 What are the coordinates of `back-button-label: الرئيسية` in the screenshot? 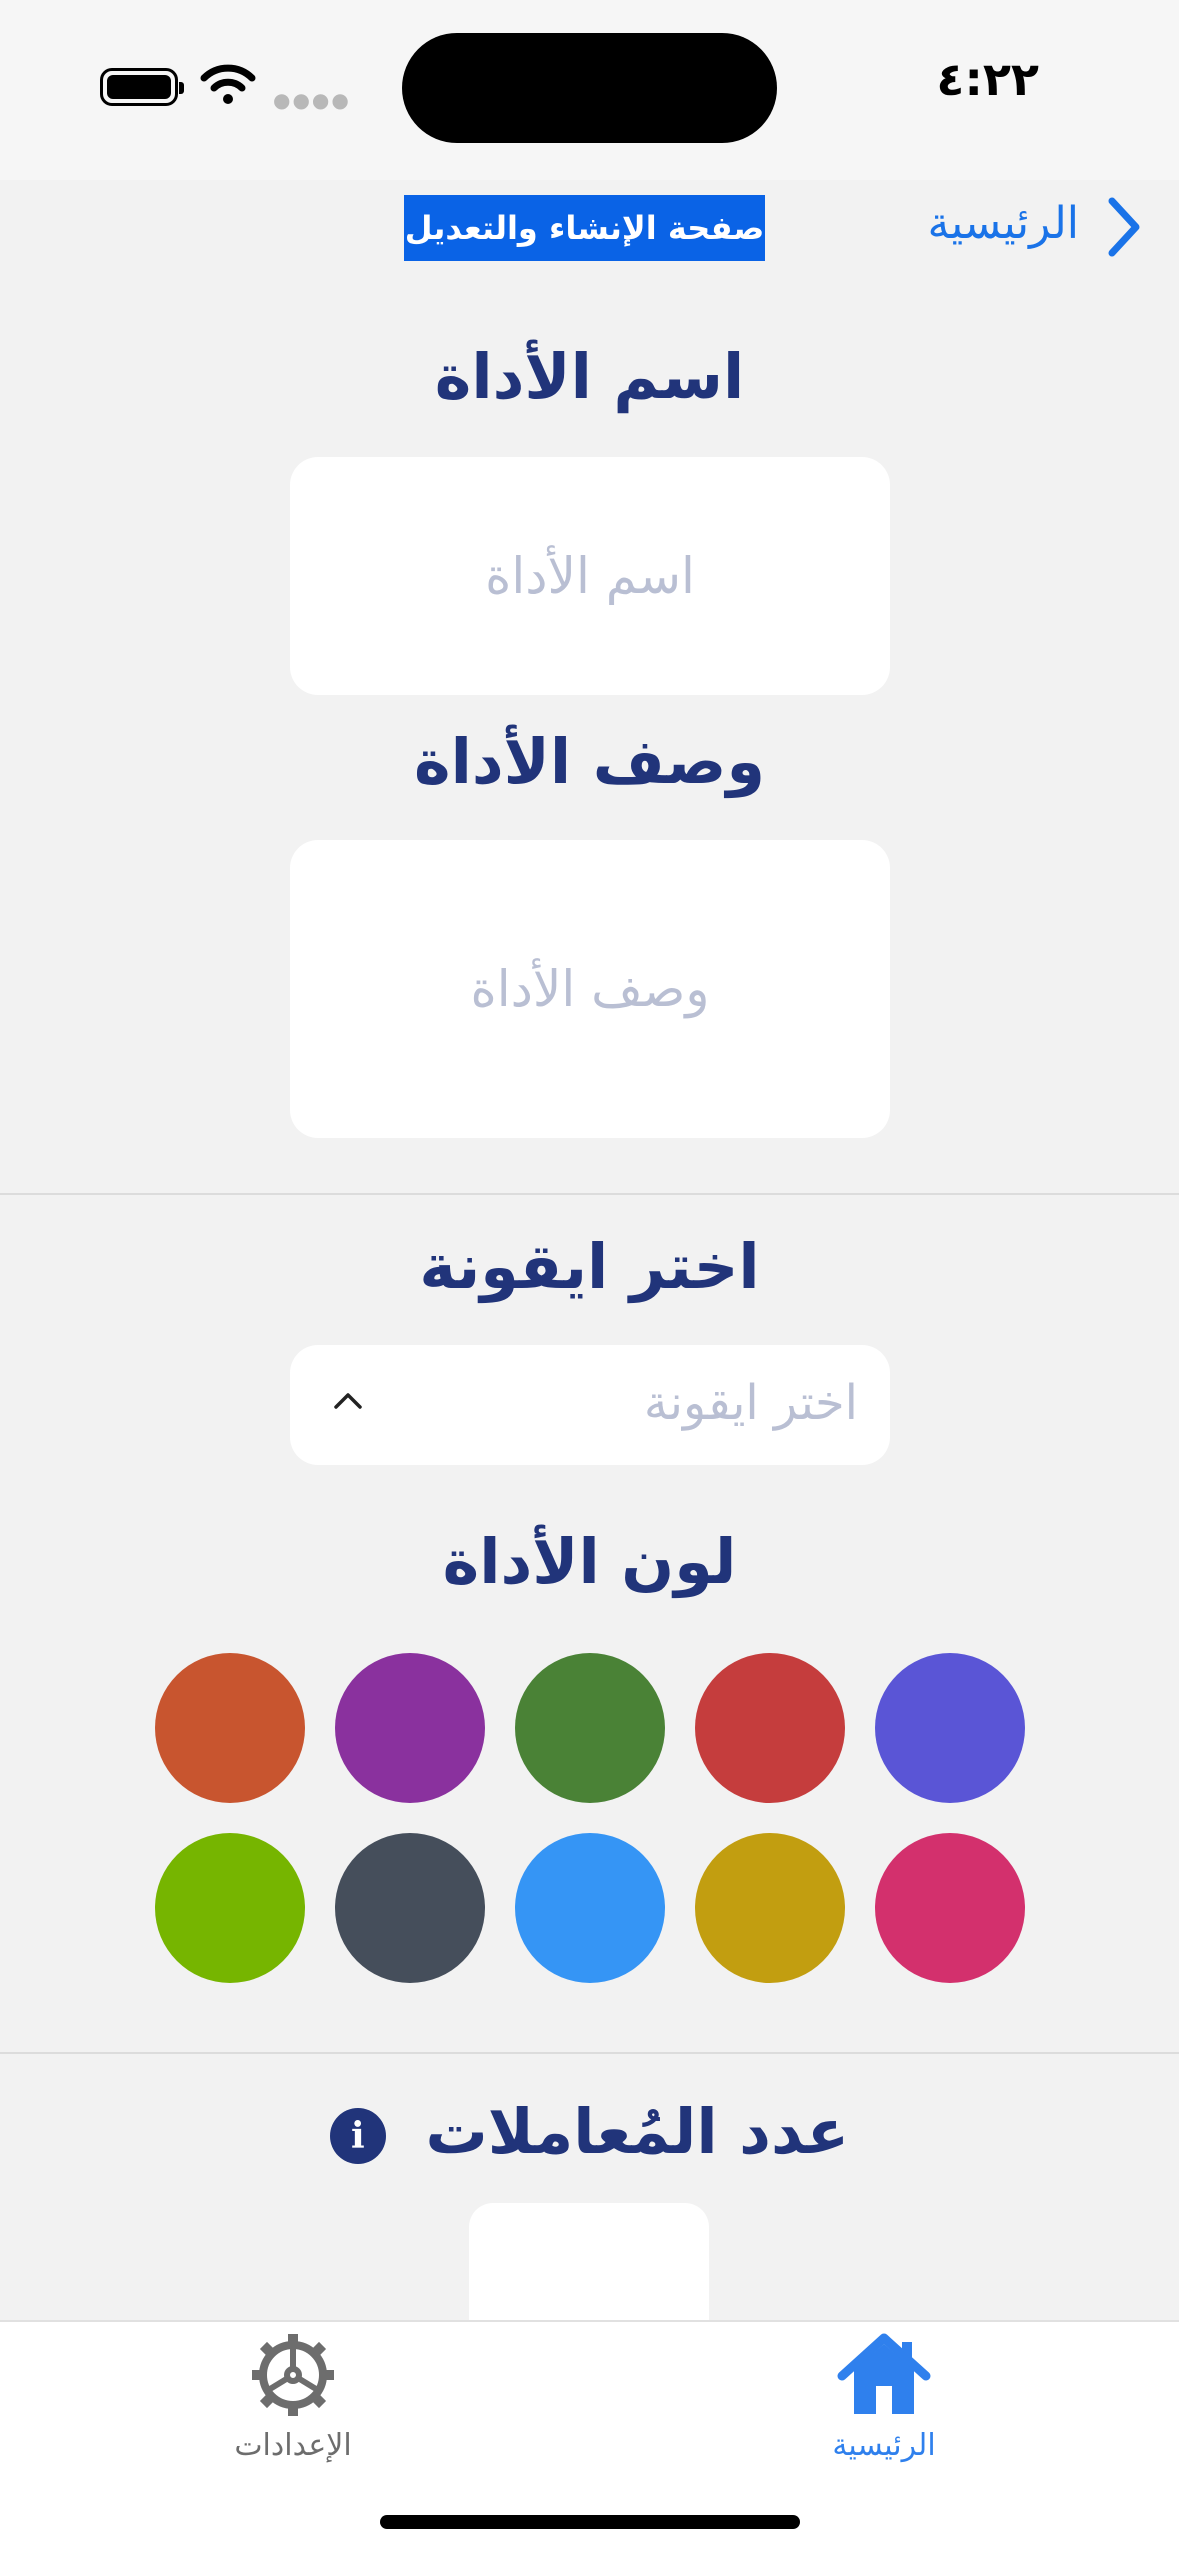 It's located at (1003, 223).